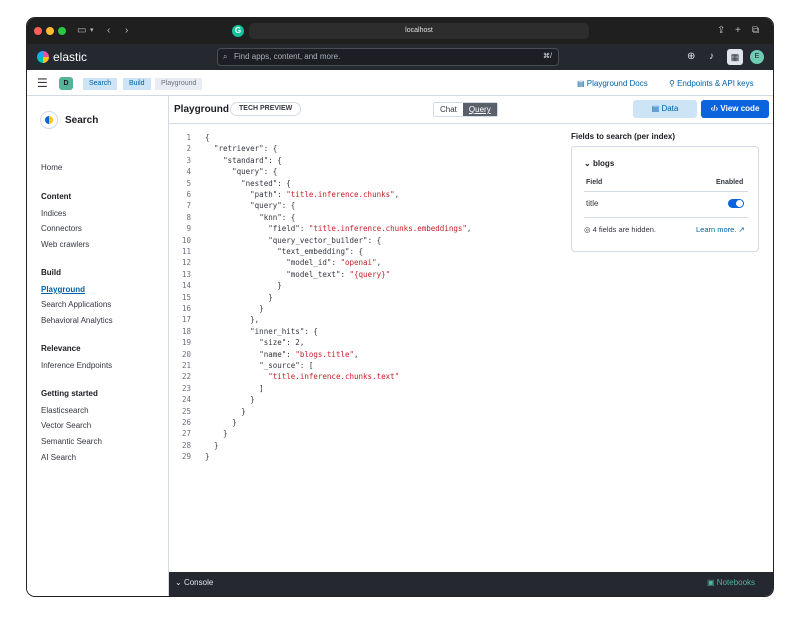 This screenshot has width=800, height=633. I want to click on share-icon: ⇪, so click(721, 31).